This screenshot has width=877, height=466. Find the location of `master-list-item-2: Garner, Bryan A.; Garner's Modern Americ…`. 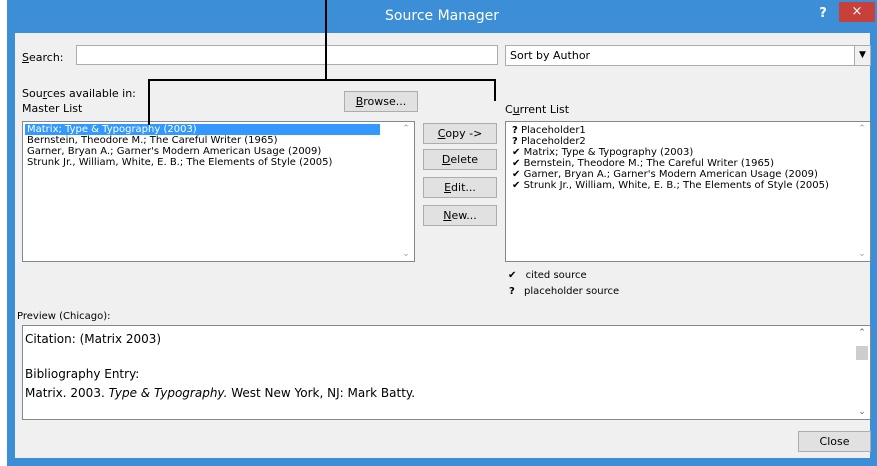

master-list-item-2: Garner, Bryan A.; Garner's Modern Americ… is located at coordinates (173, 151).